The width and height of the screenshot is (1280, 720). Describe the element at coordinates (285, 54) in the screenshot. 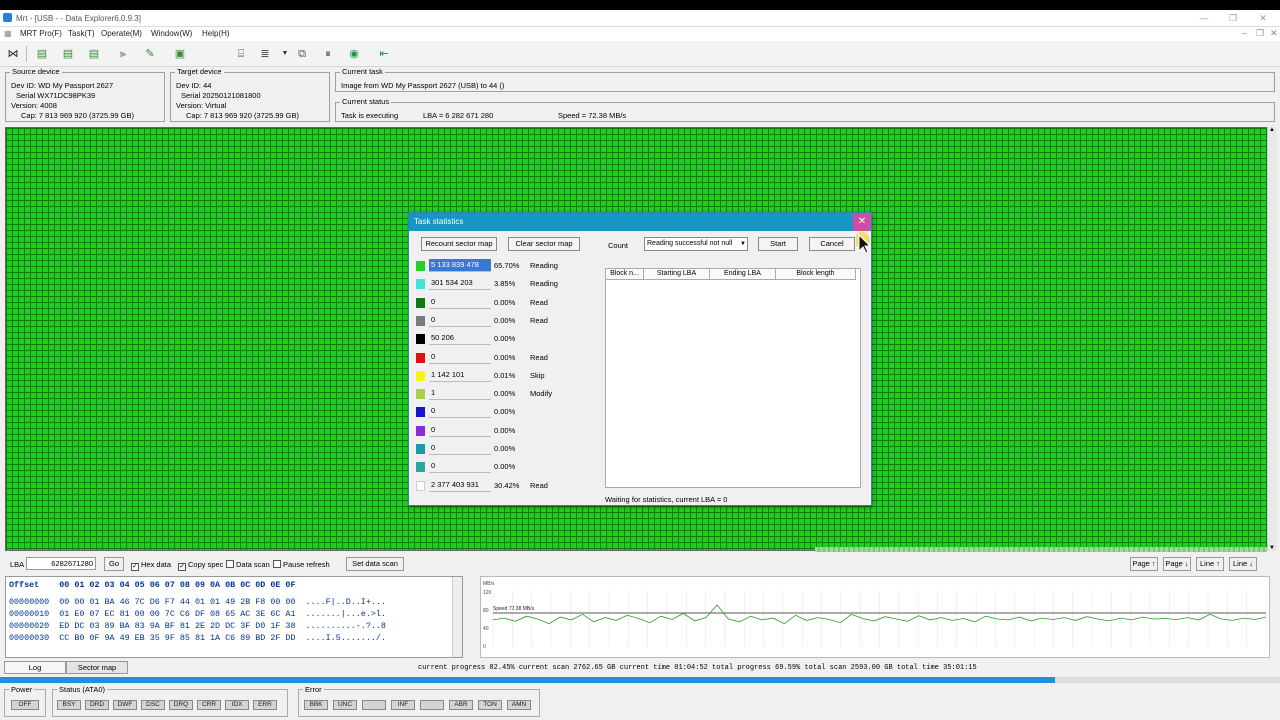

I see `dropdown-arrow-icon: ▼` at that location.